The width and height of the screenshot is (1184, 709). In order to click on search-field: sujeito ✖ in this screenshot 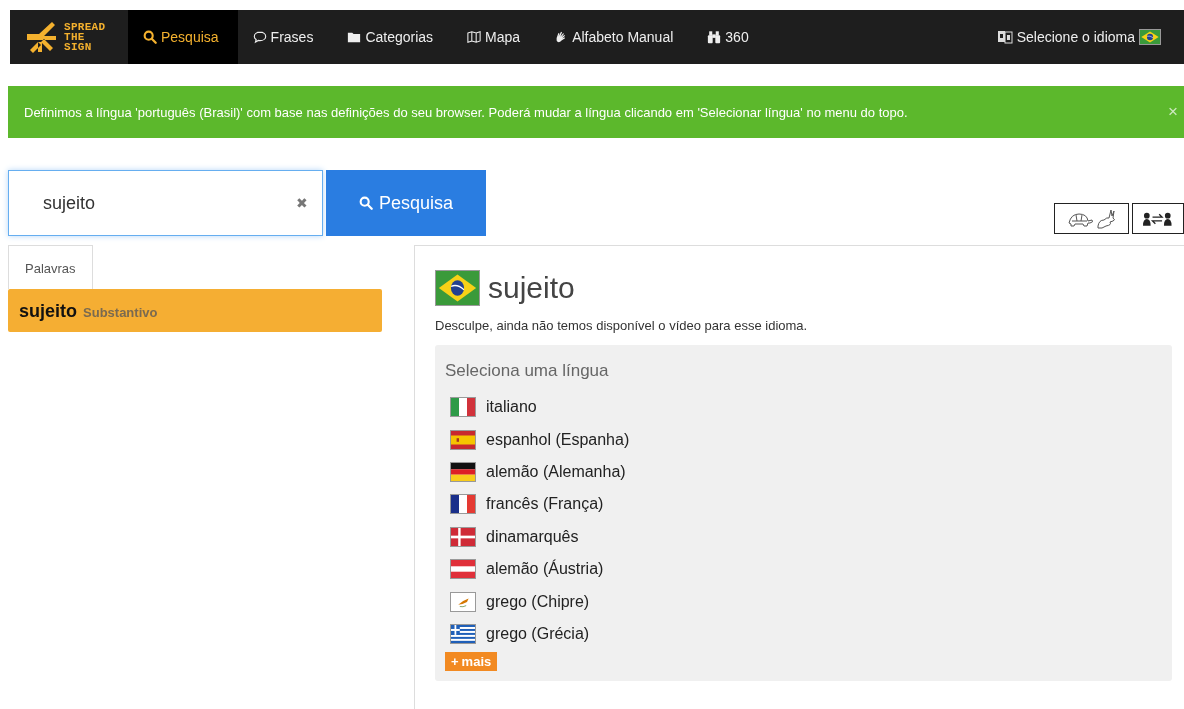, I will do `click(165, 203)`.